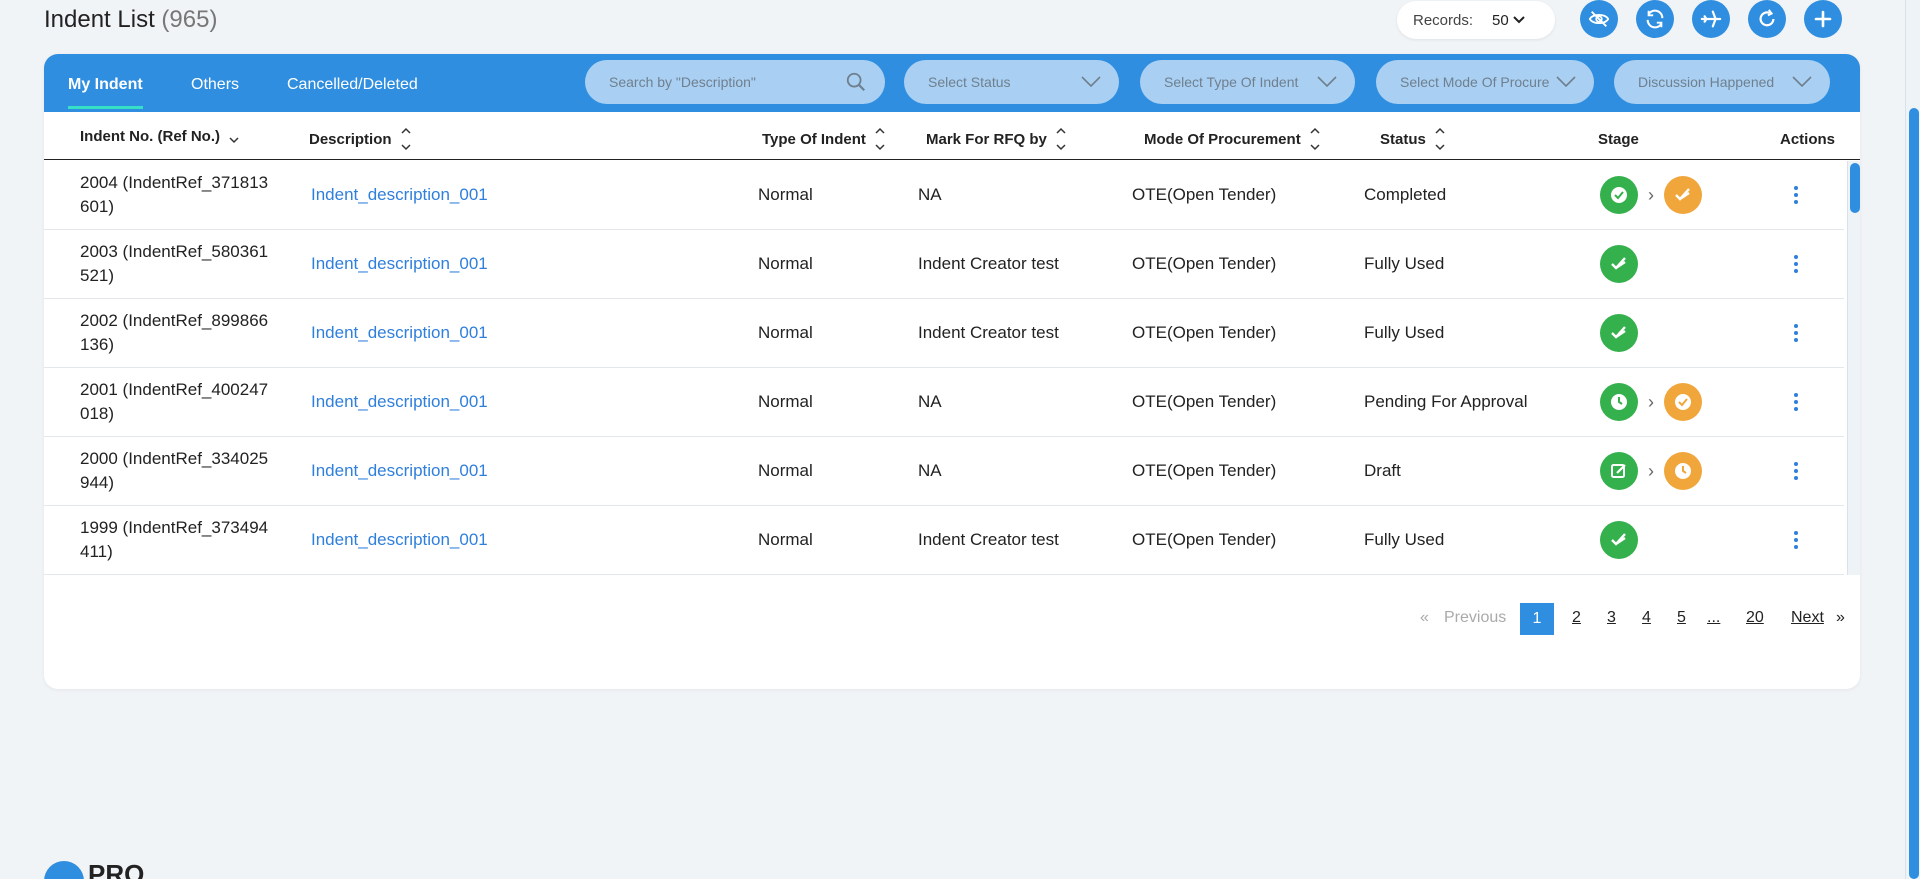 Image resolution: width=1920 pixels, height=879 pixels. Describe the element at coordinates (1611, 618) in the screenshot. I see `page-link-3: 3` at that location.